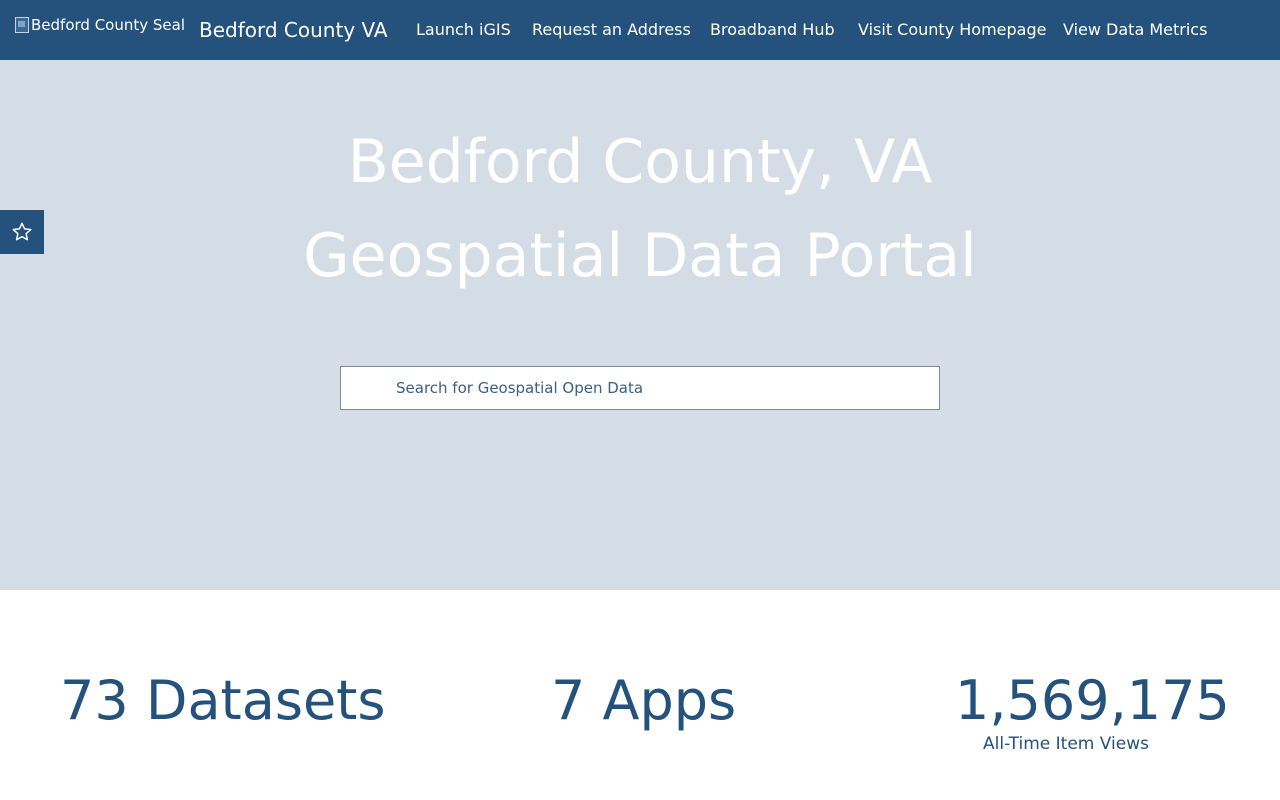 The height and width of the screenshot is (800, 1280). I want to click on site-title-link: Bedford County VA, so click(293, 30).